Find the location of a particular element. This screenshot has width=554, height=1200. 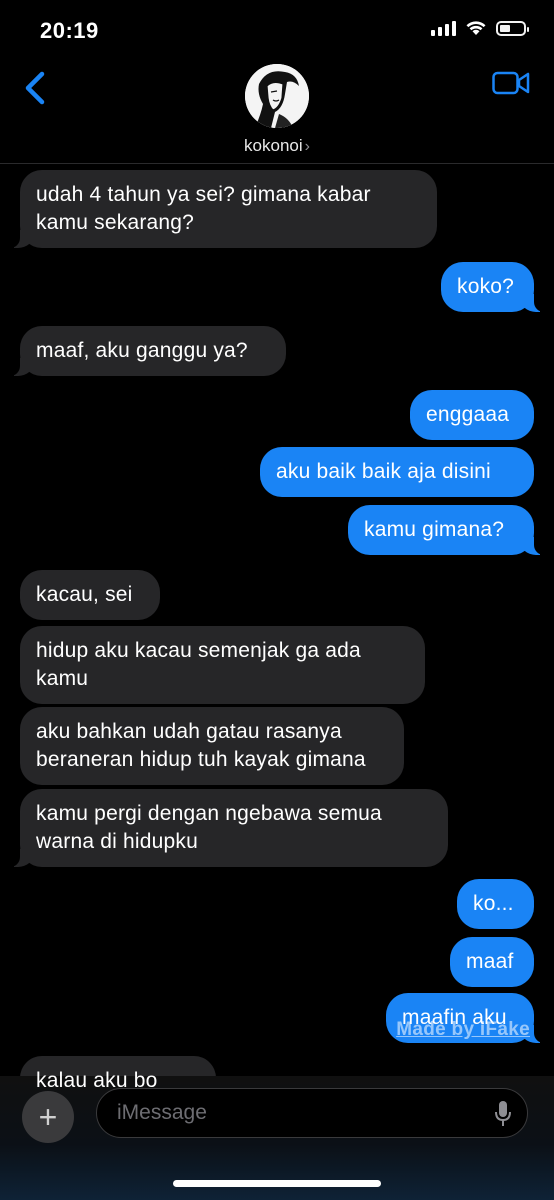

message-text: hidup aku kacau semenjak ga ada kamu is located at coordinates (198, 664).